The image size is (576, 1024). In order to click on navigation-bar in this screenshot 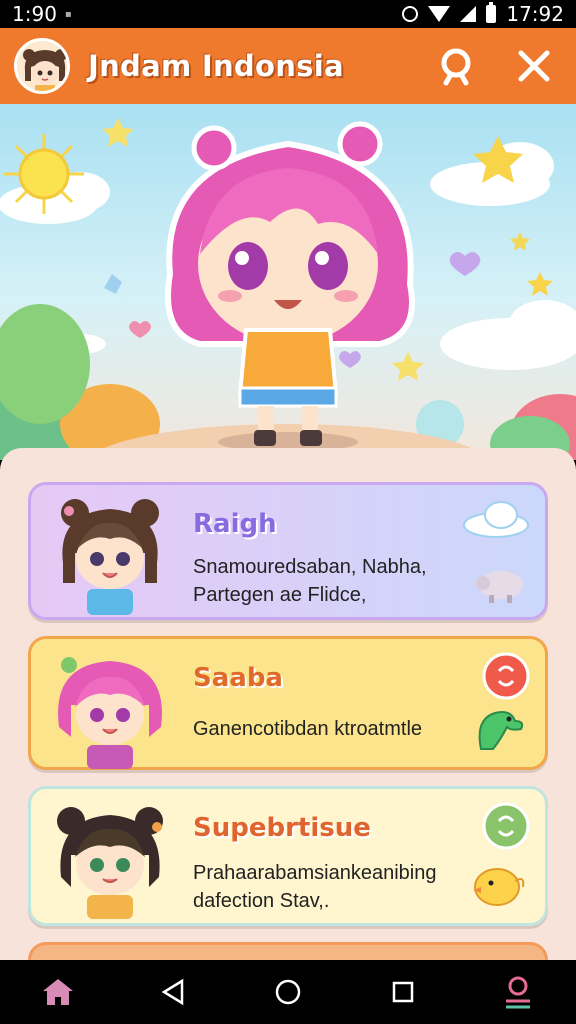, I will do `click(288, 992)`.